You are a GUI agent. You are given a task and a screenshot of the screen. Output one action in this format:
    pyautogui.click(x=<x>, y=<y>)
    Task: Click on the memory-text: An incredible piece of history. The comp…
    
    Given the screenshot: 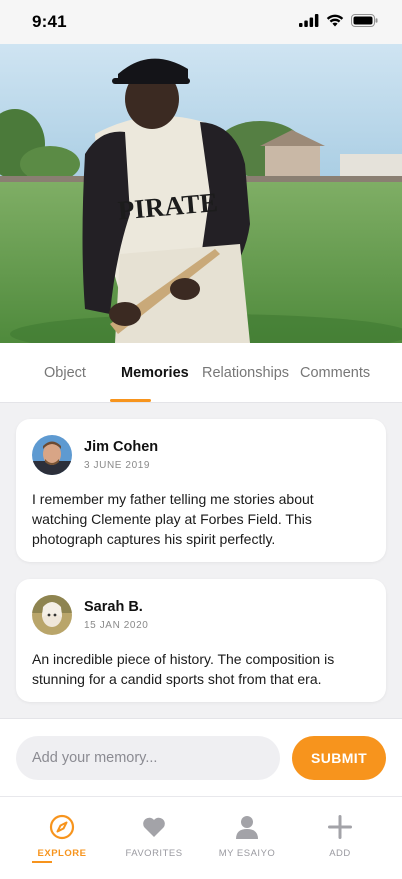 What is the action you would take?
    pyautogui.click(x=183, y=669)
    